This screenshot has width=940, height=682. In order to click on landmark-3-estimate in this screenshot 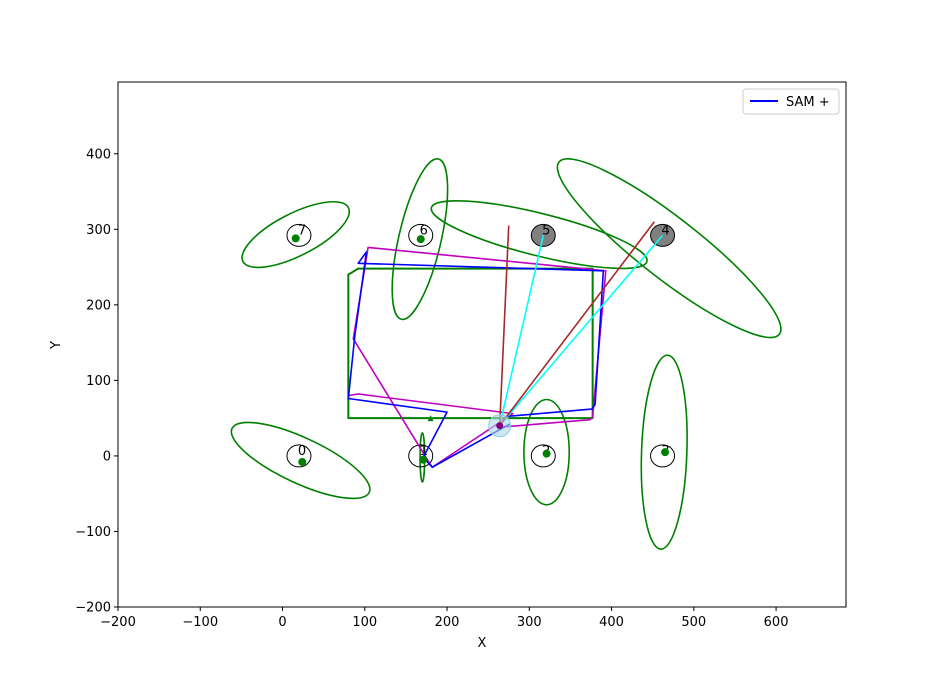, I will do `click(665, 452)`.